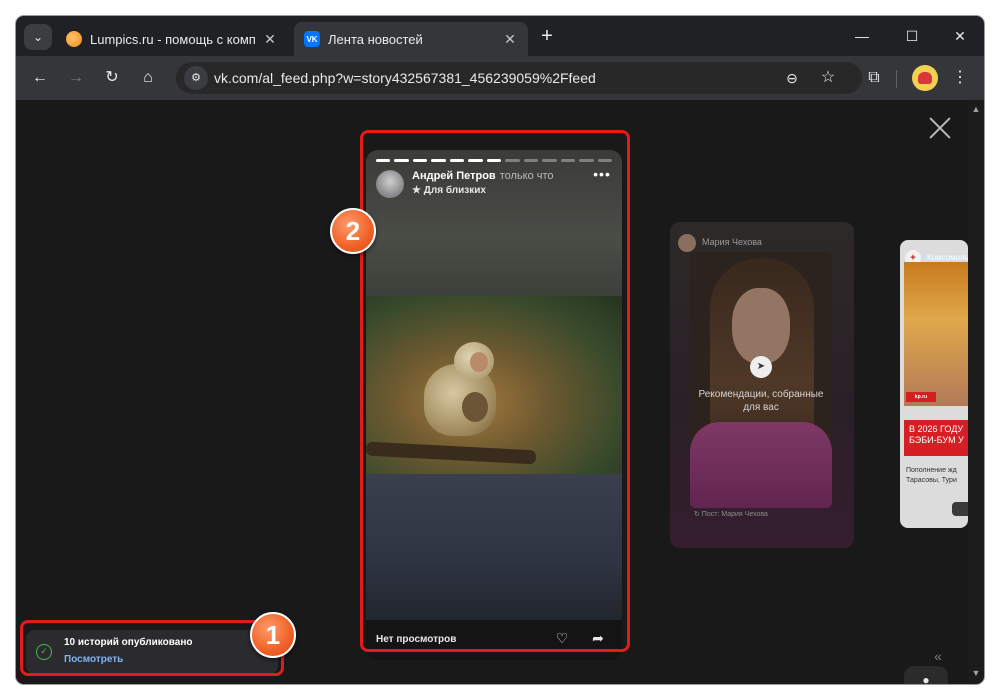  I want to click on new-tab-button: +, so click(547, 37).